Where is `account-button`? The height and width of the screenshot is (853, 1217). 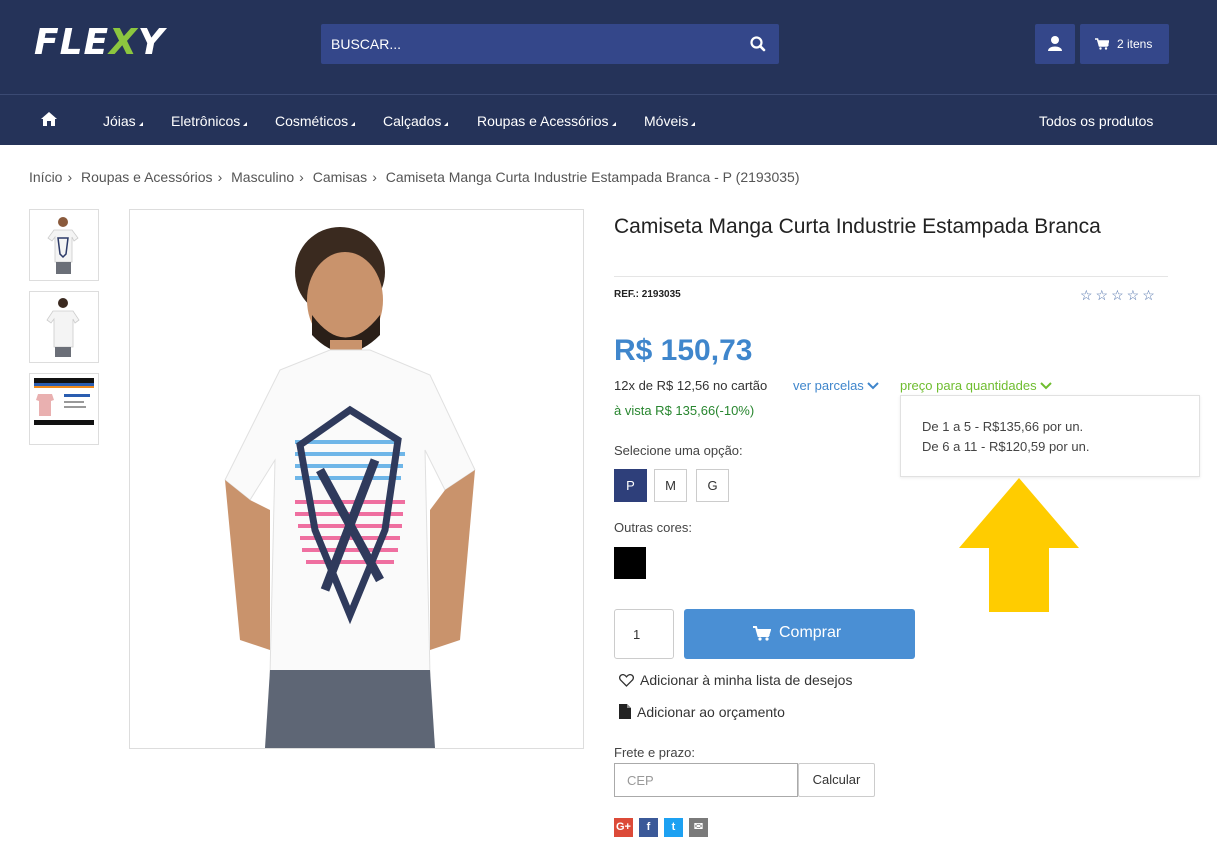
account-button is located at coordinates (1055, 44).